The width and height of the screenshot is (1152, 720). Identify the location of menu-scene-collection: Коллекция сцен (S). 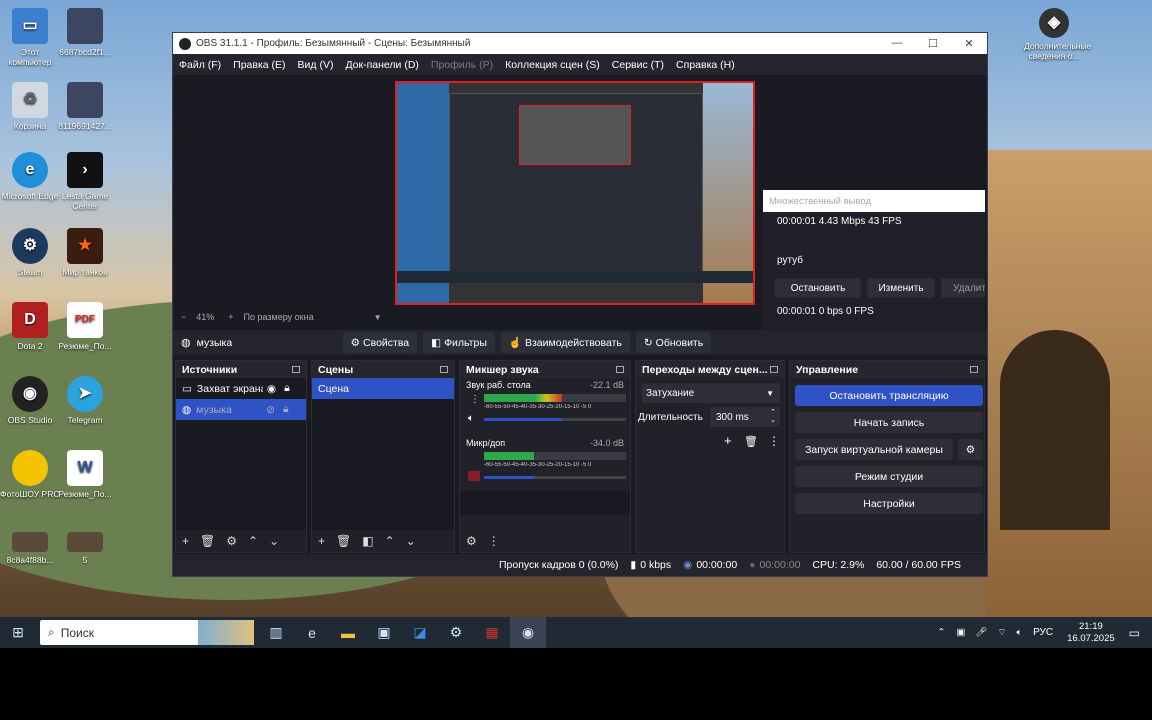
(552, 65).